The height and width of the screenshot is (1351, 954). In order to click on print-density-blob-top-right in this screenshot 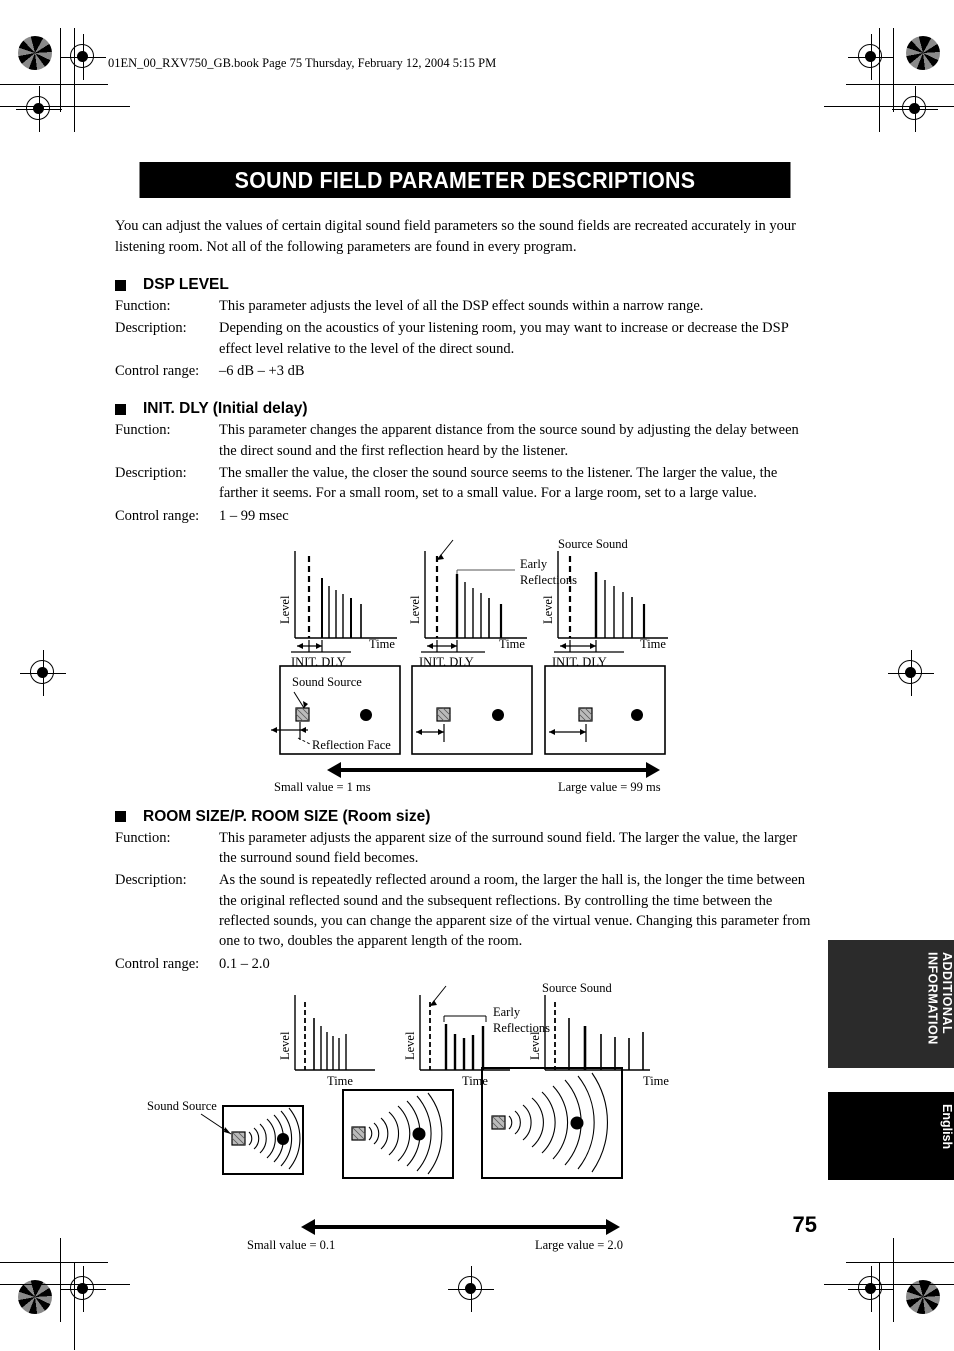, I will do `click(923, 53)`.